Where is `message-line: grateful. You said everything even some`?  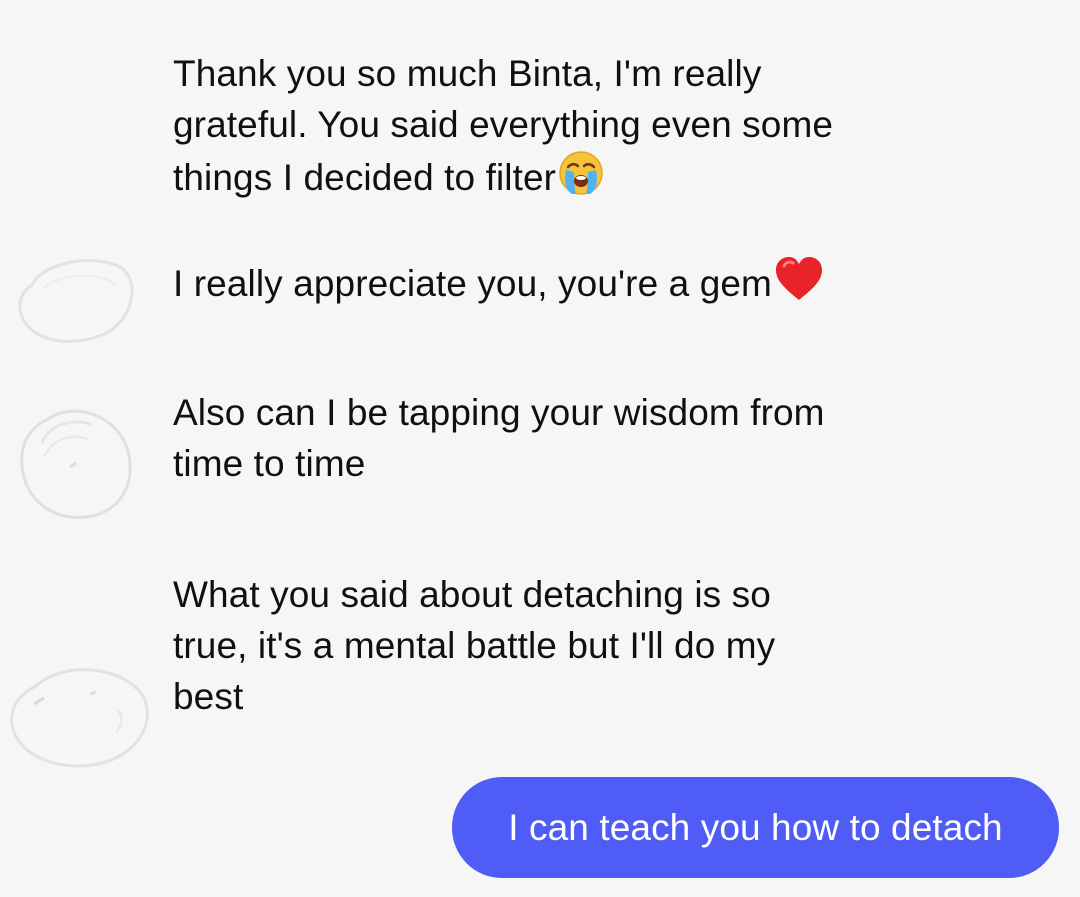 message-line: grateful. You said everything even some is located at coordinates (503, 124).